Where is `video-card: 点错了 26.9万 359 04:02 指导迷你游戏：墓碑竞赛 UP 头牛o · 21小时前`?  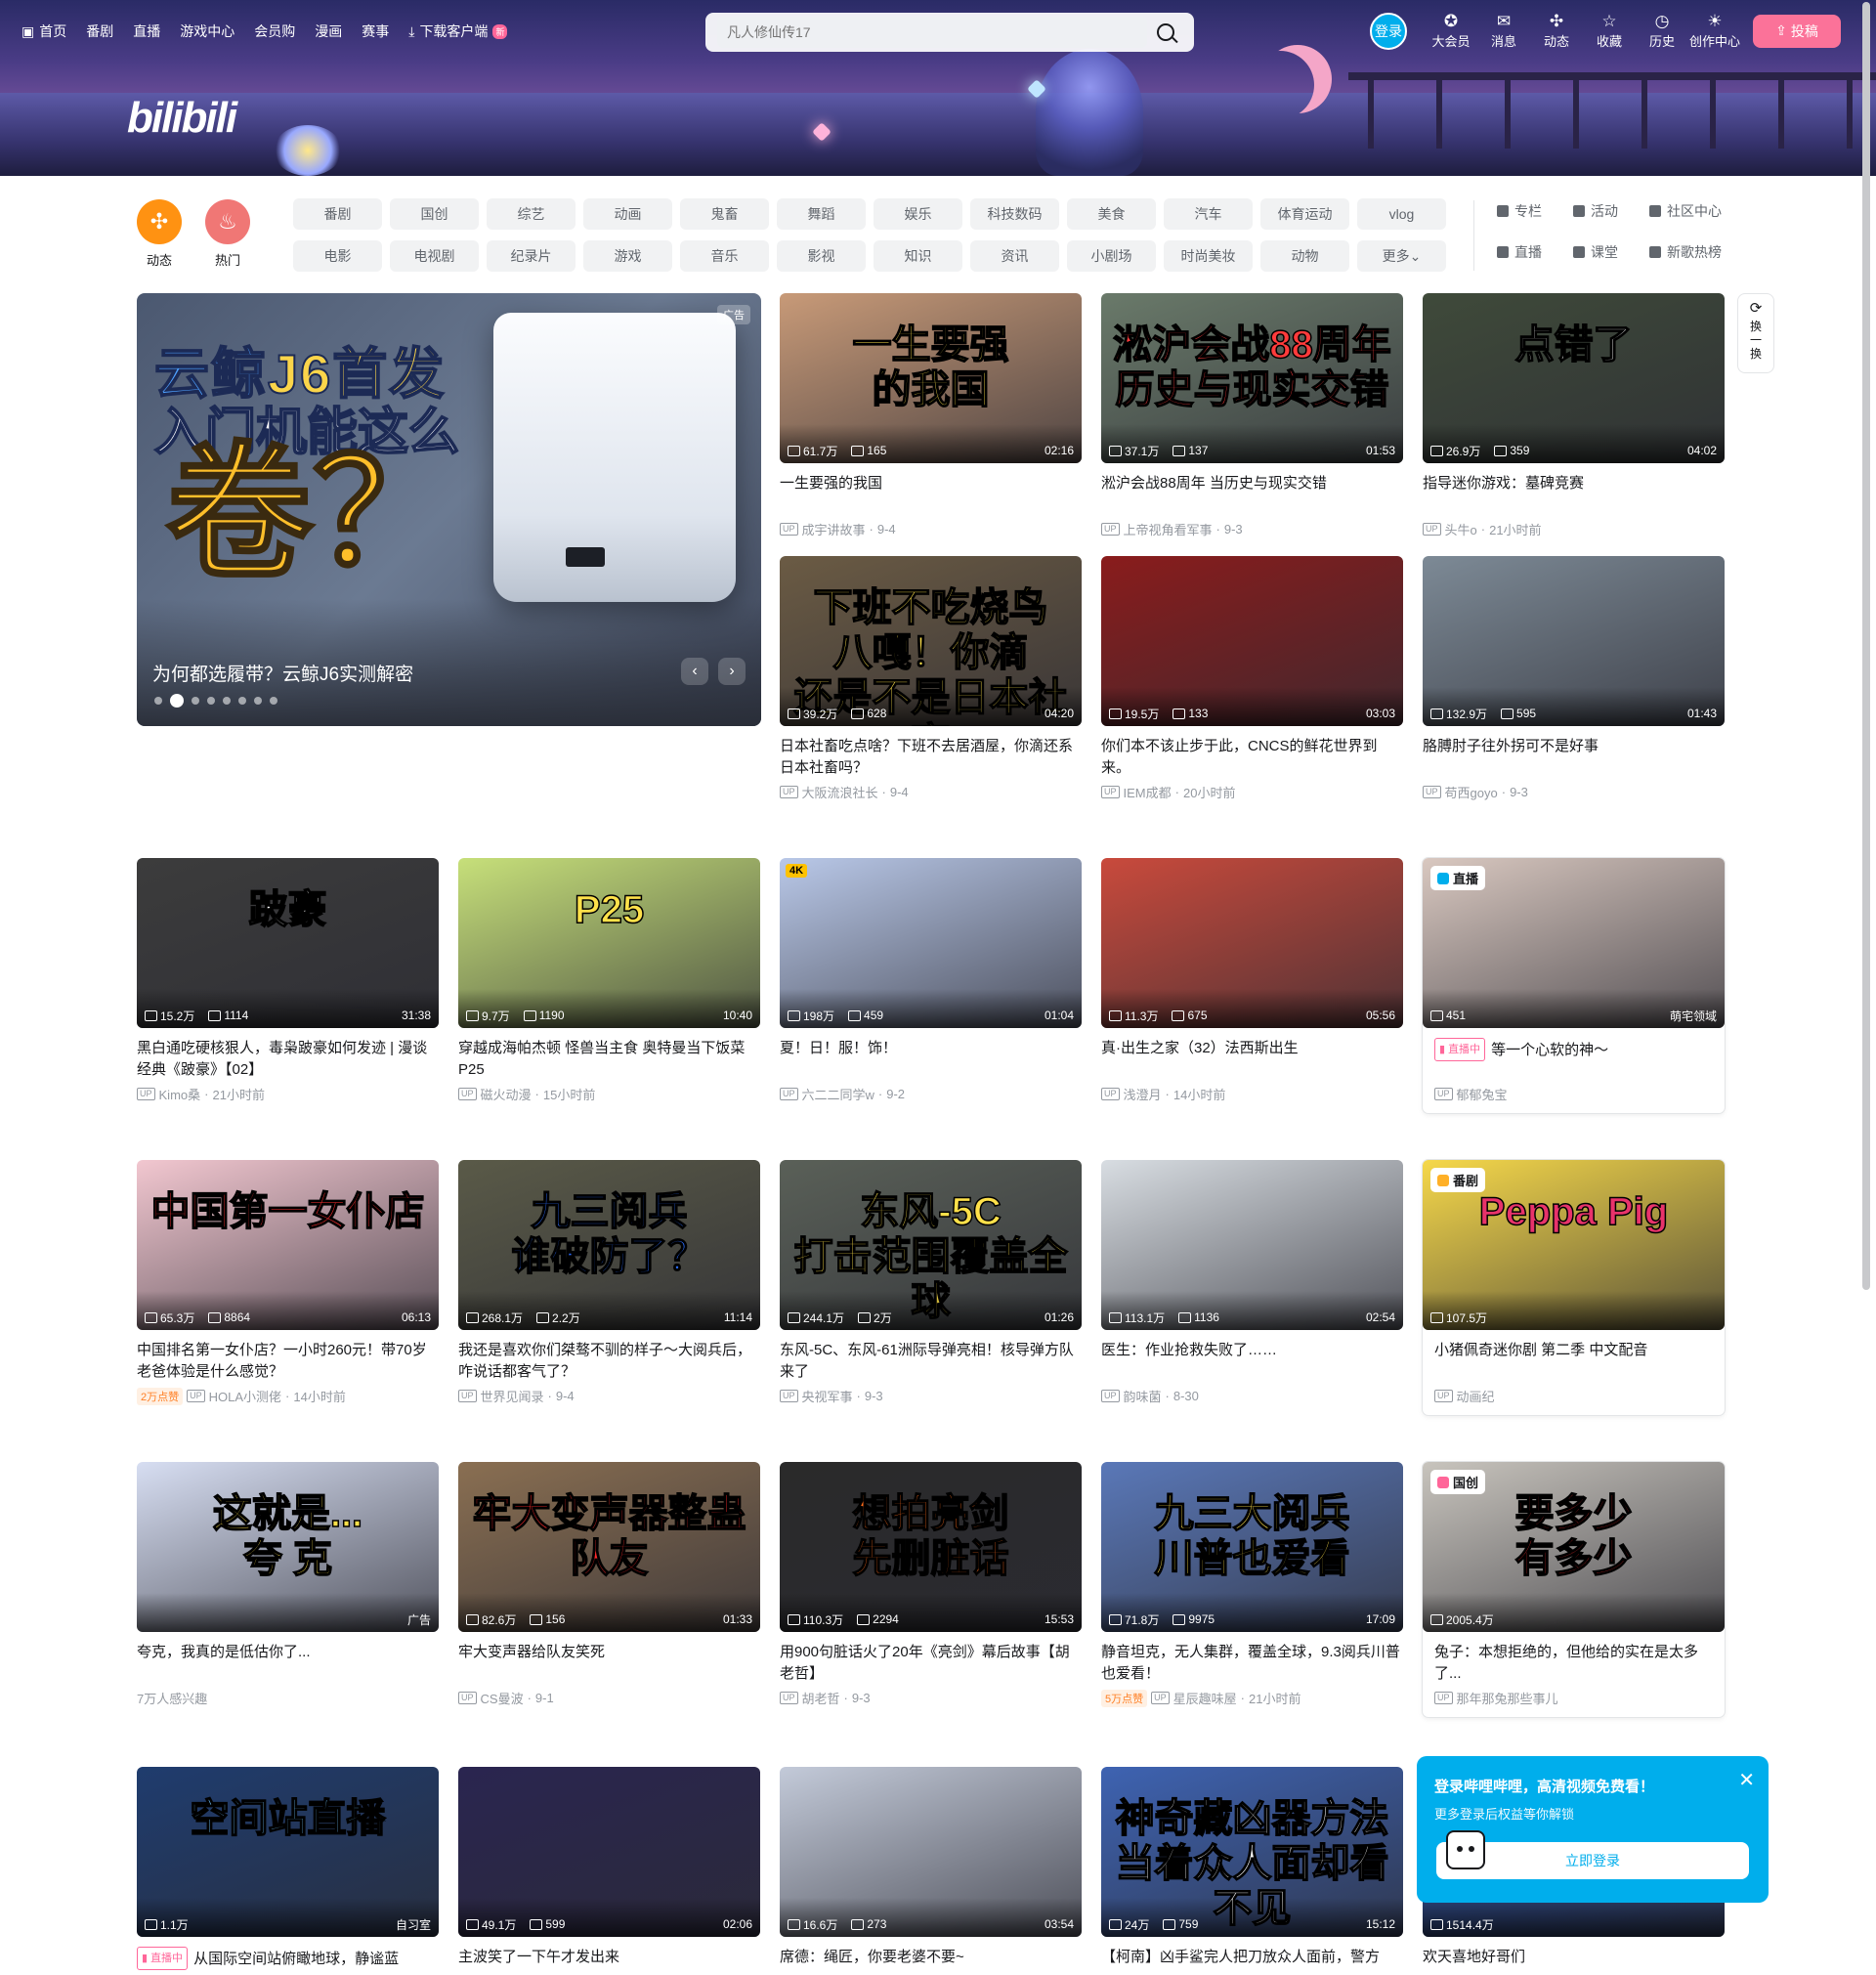
video-card: 点错了 26.9万 359 04:02 指导迷你游戏：墓碑竞赛 UP 头牛o · 21小时前 is located at coordinates (1574, 416).